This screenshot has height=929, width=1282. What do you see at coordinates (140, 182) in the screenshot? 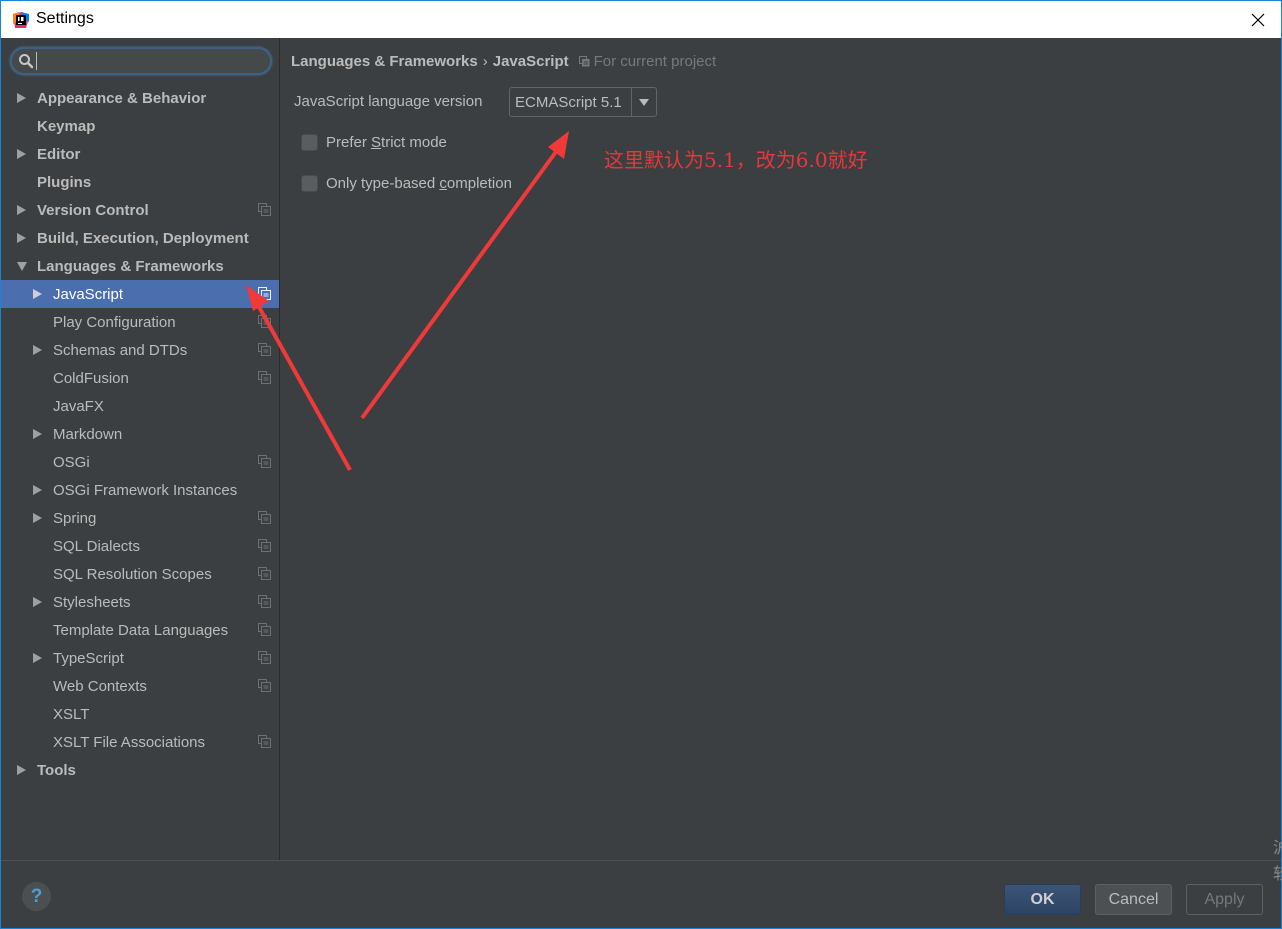
I see `sidebar-item-plugins: Plugins` at bounding box center [140, 182].